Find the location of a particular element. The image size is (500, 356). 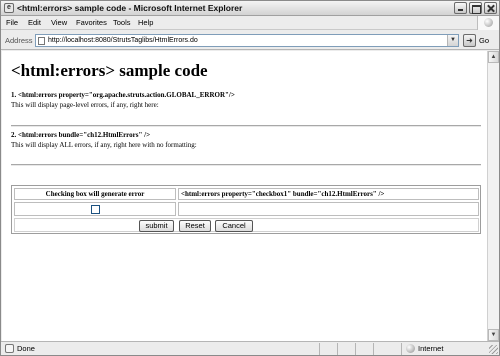

cancel-button: Cancel is located at coordinates (234, 226).